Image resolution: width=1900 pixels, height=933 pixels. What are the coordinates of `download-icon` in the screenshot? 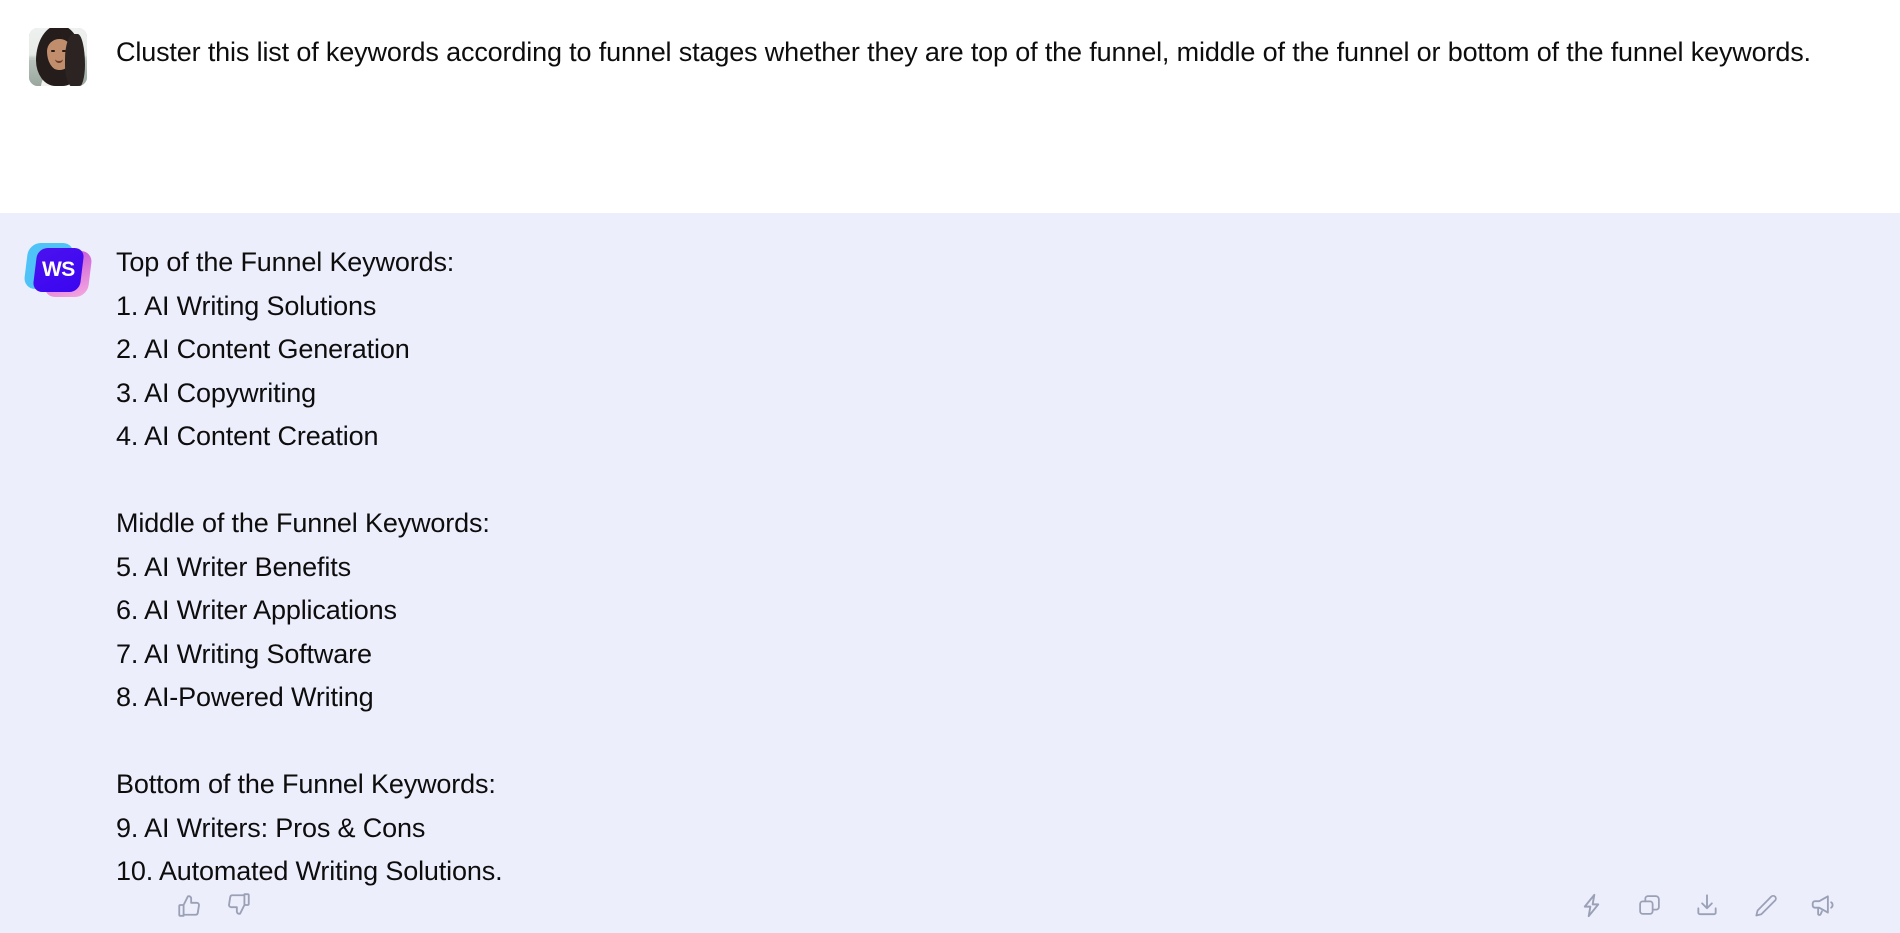 It's located at (1707, 905).